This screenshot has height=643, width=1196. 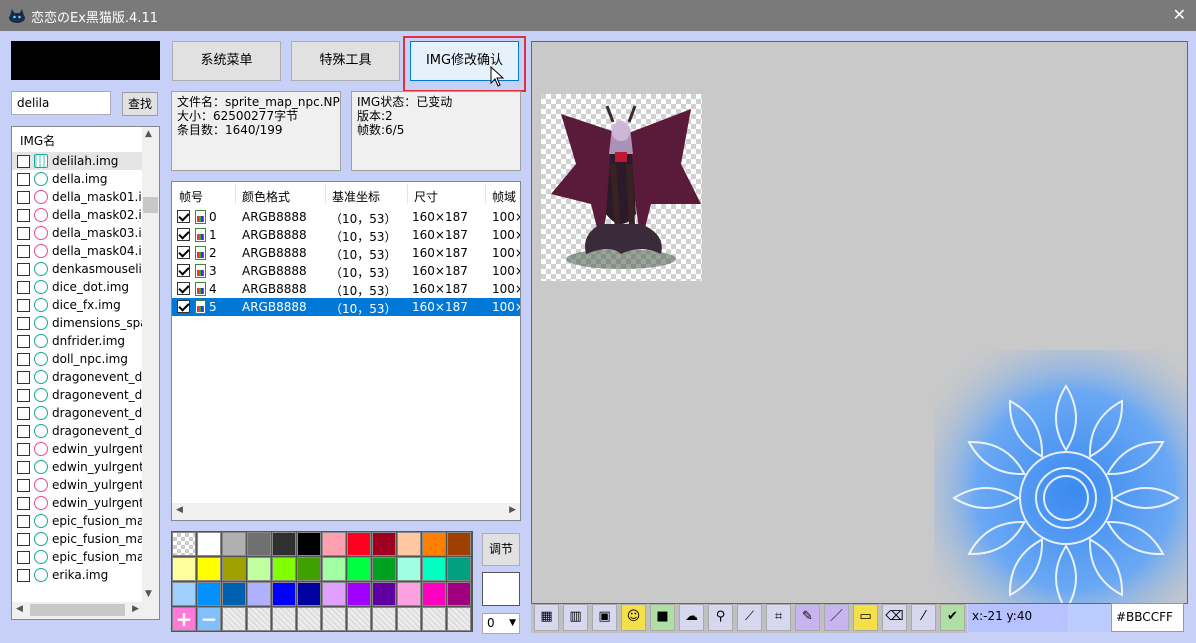 What do you see at coordinates (61, 103) in the screenshot?
I see `search-input` at bounding box center [61, 103].